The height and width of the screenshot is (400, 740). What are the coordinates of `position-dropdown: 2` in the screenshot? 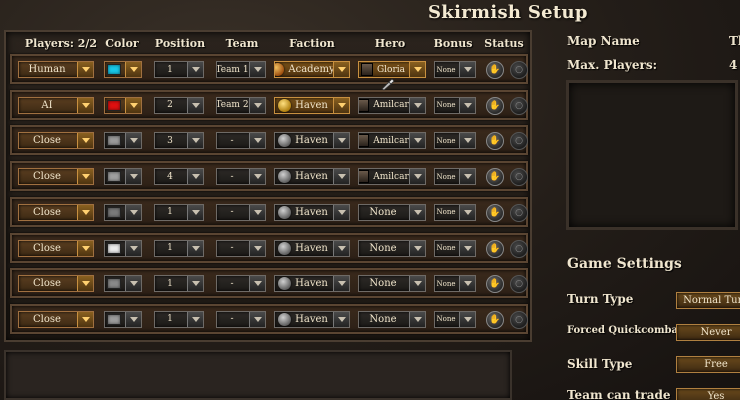 It's located at (179, 105).